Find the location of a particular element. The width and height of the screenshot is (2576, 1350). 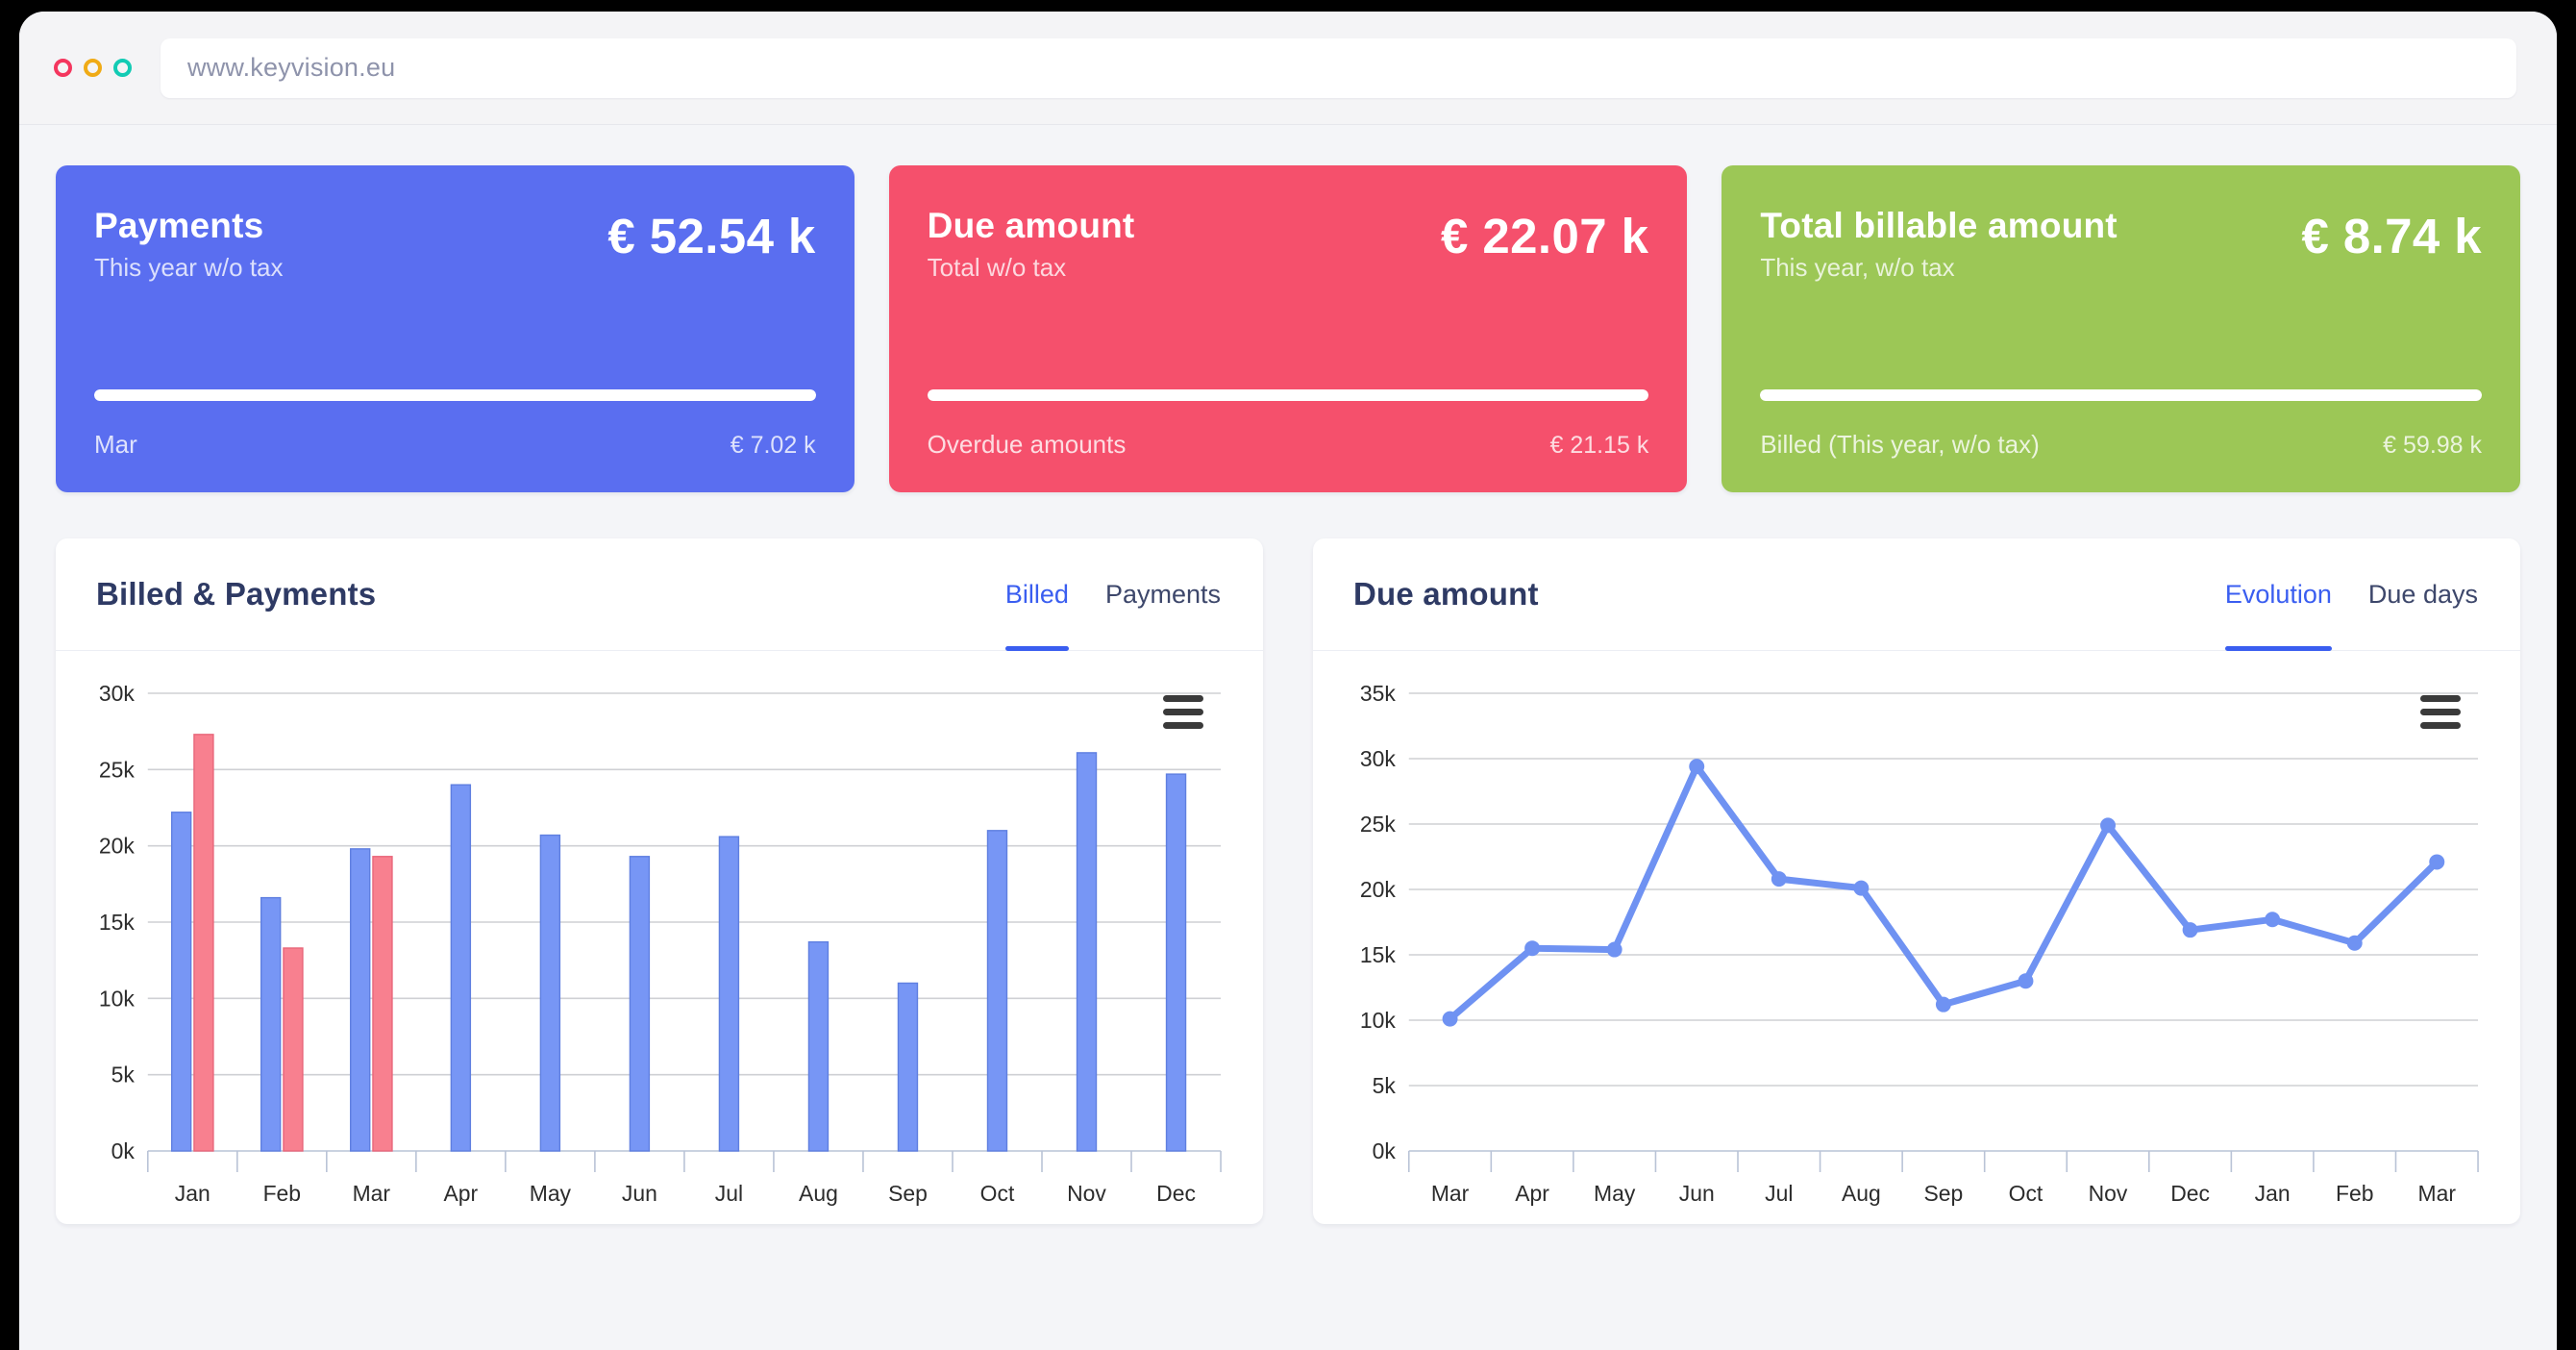

kpi-value: € 22.07 k is located at coordinates (1545, 236).